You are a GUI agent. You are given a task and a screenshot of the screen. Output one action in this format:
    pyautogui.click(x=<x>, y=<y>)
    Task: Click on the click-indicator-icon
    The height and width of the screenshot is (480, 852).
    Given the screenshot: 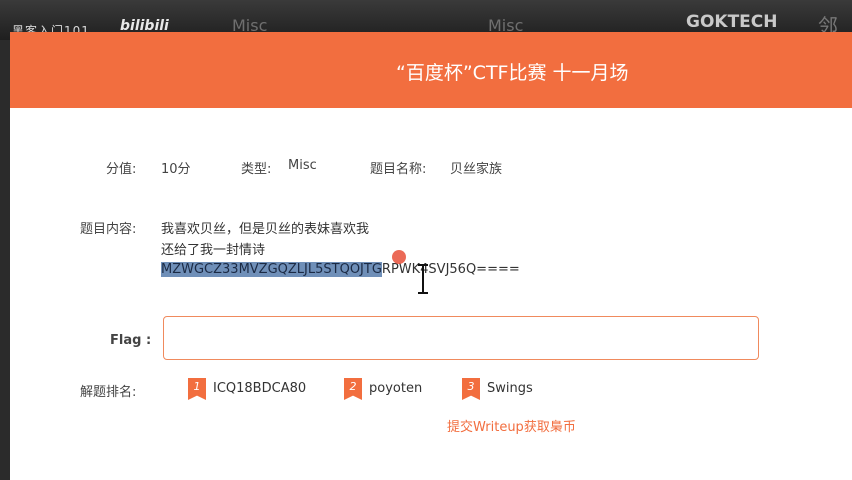 What is the action you would take?
    pyautogui.click(x=399, y=257)
    